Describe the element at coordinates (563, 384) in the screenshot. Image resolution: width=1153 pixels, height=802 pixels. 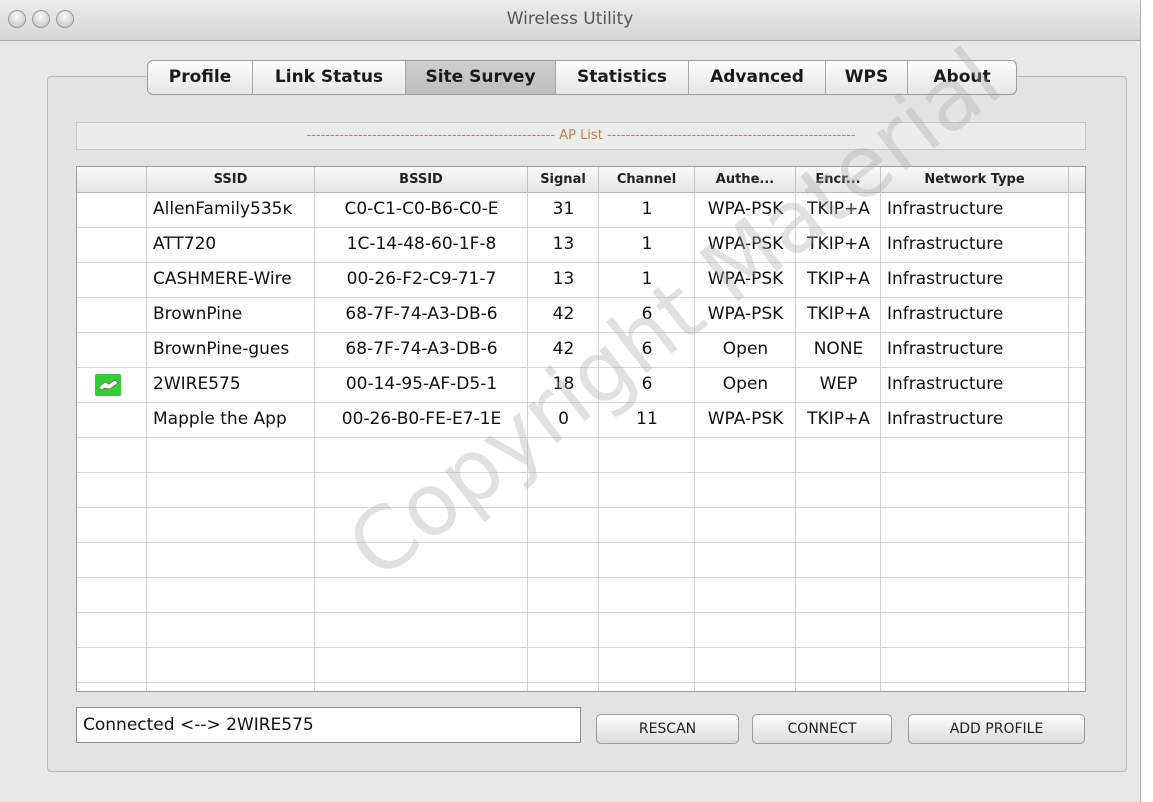
I see `cell-signal: 18` at that location.